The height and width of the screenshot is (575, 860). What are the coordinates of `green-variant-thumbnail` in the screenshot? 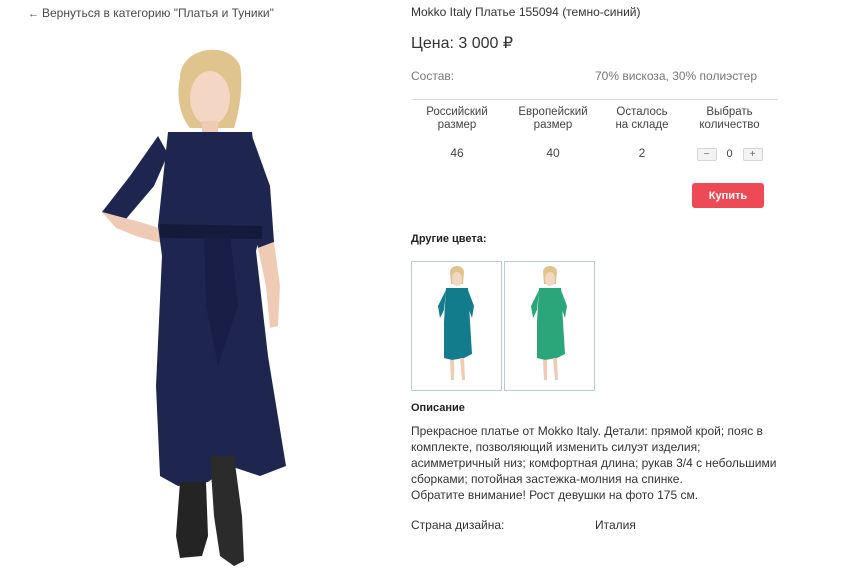 It's located at (549, 326).